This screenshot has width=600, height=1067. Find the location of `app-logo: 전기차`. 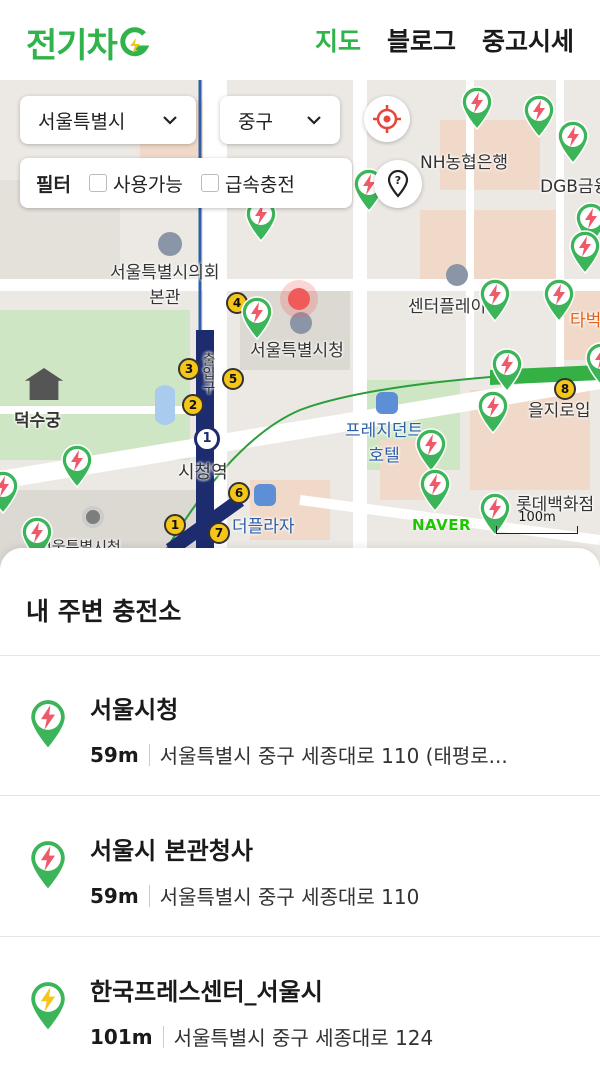

app-logo: 전기차 is located at coordinates (88, 42).